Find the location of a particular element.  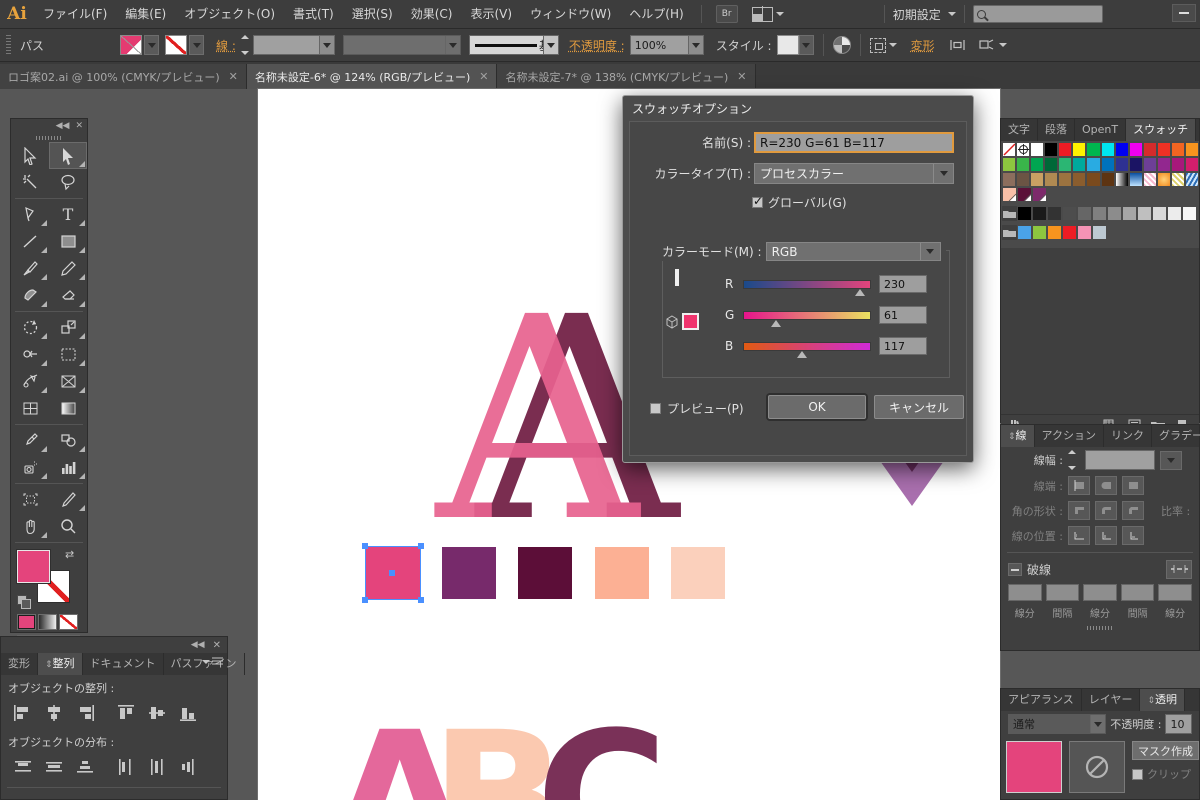

menu-effect: 効果(C) is located at coordinates (432, 14).